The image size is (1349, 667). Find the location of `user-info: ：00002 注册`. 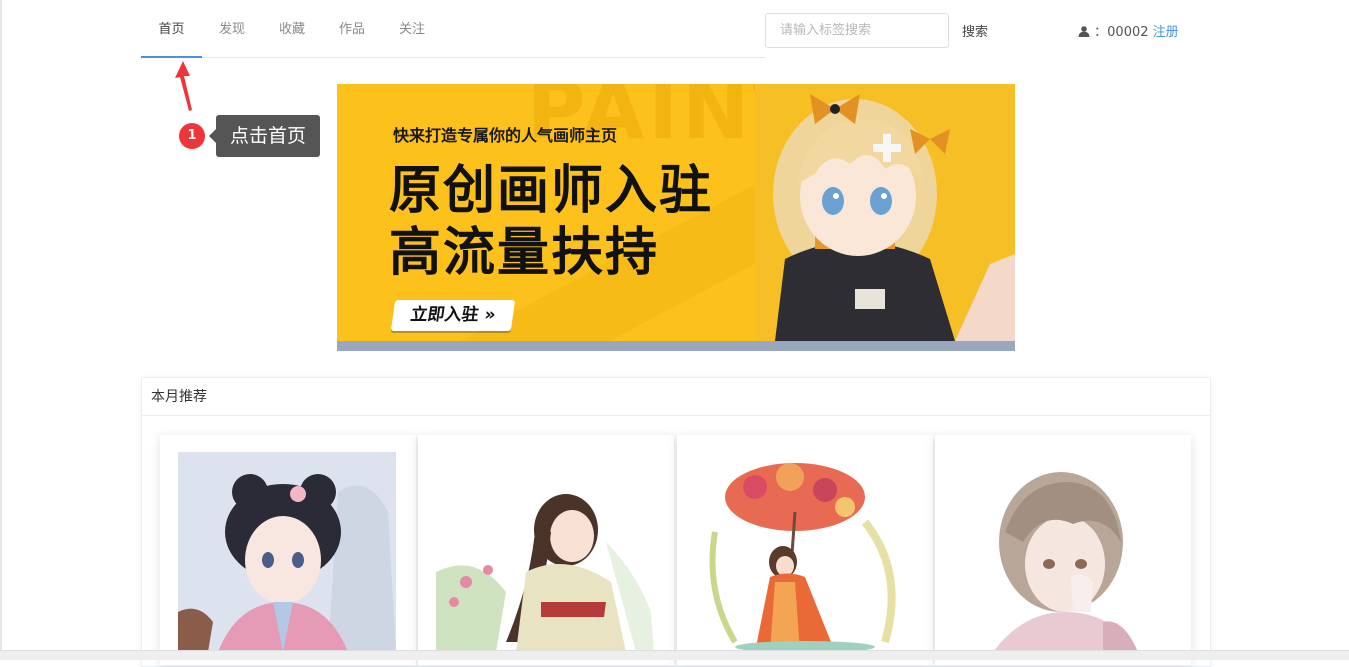

user-info: ：00002 注册 is located at coordinates (1128, 30).